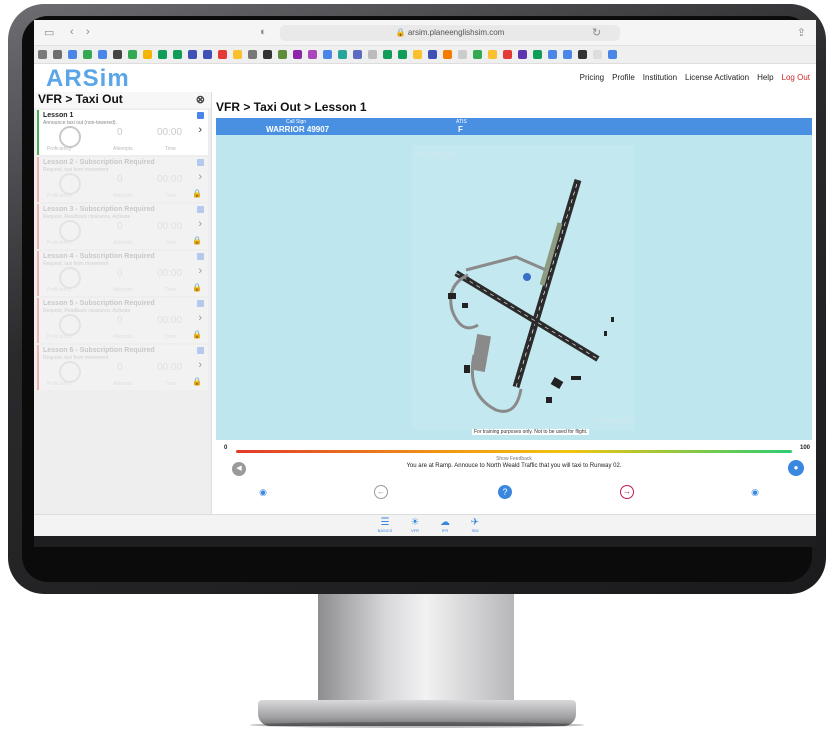 This screenshot has width=829, height=730. I want to click on nav-institution: Institution, so click(660, 77).